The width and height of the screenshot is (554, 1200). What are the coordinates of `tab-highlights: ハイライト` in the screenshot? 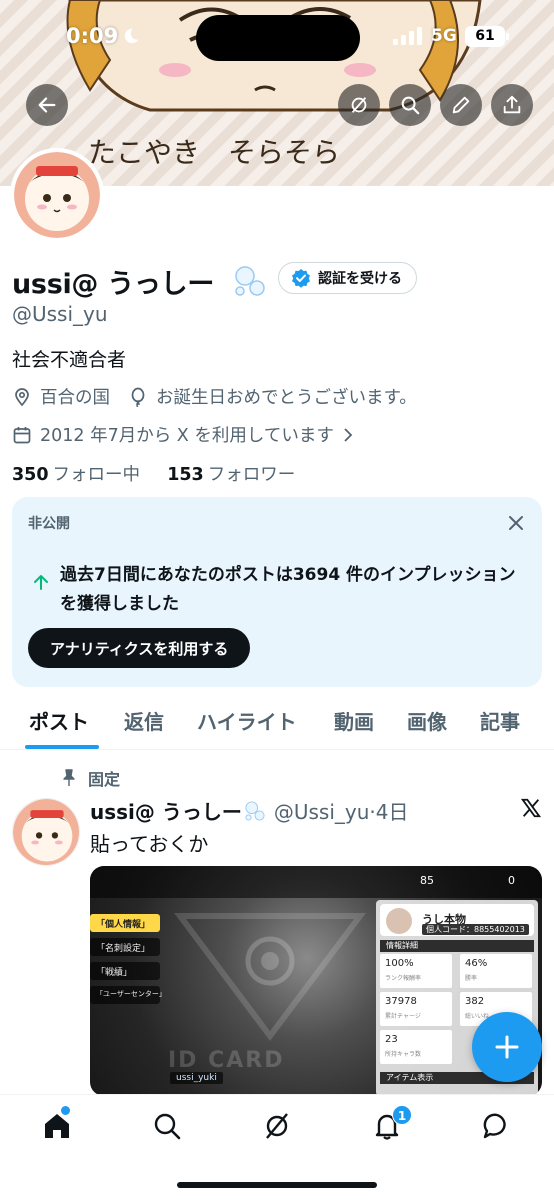 It's located at (247, 720).